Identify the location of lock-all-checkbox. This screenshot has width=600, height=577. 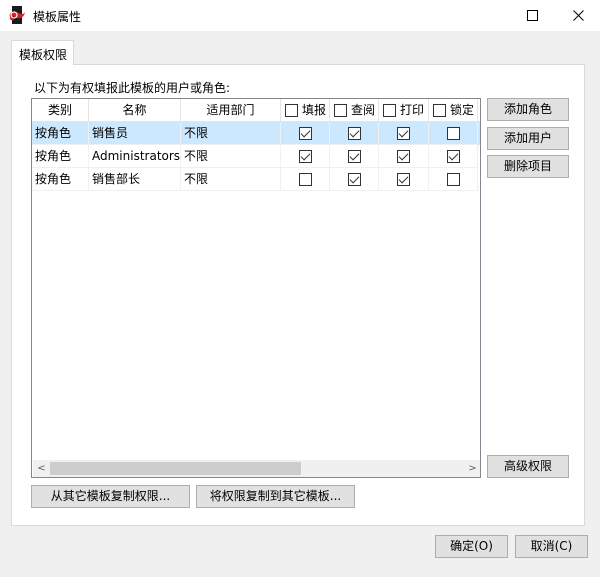
(439, 110).